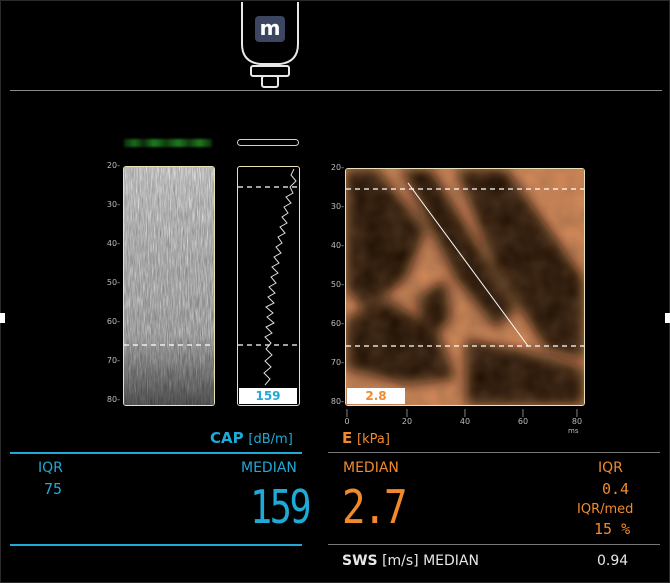  I want to click on cap-median-label: MEDIAN, so click(269, 468).